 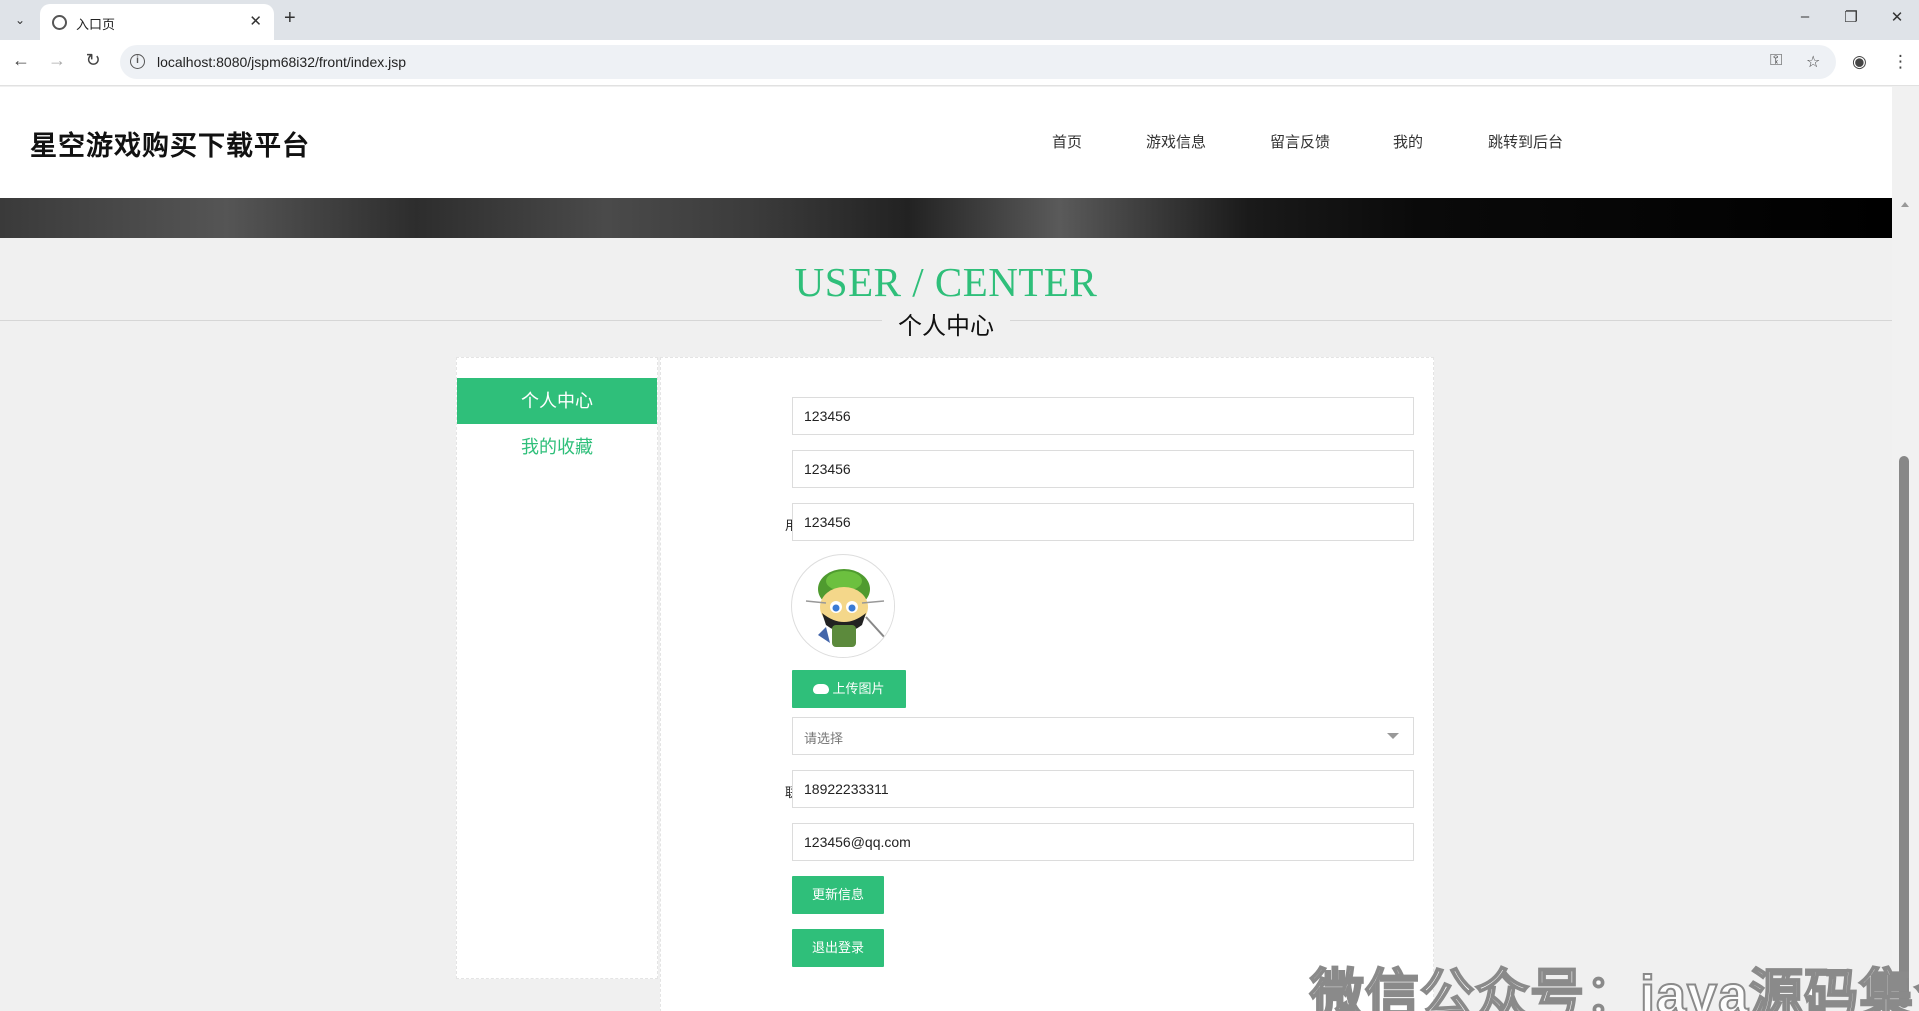 I want to click on username-input: 123456, so click(x=1103, y=416).